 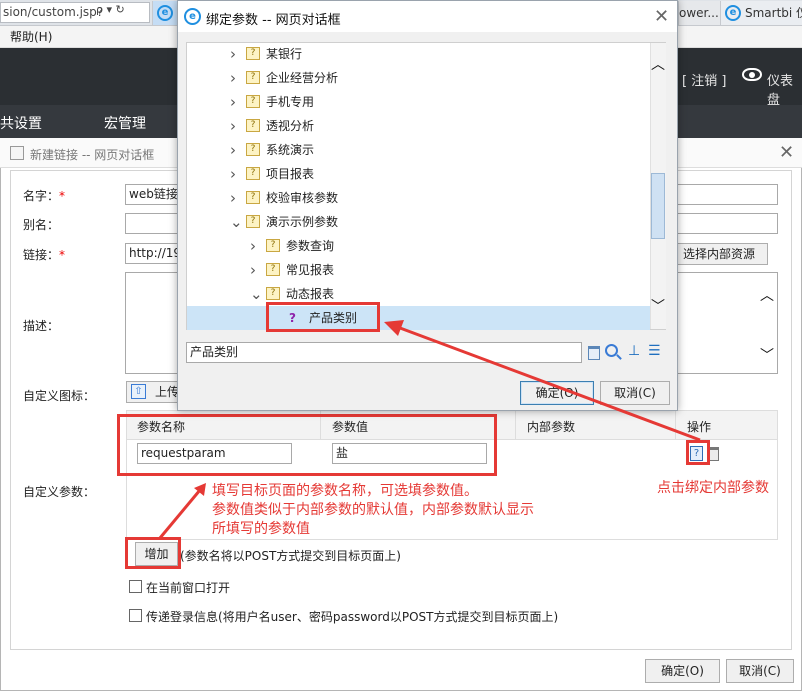 I want to click on arrow-to-params, so click(x=180, y=514).